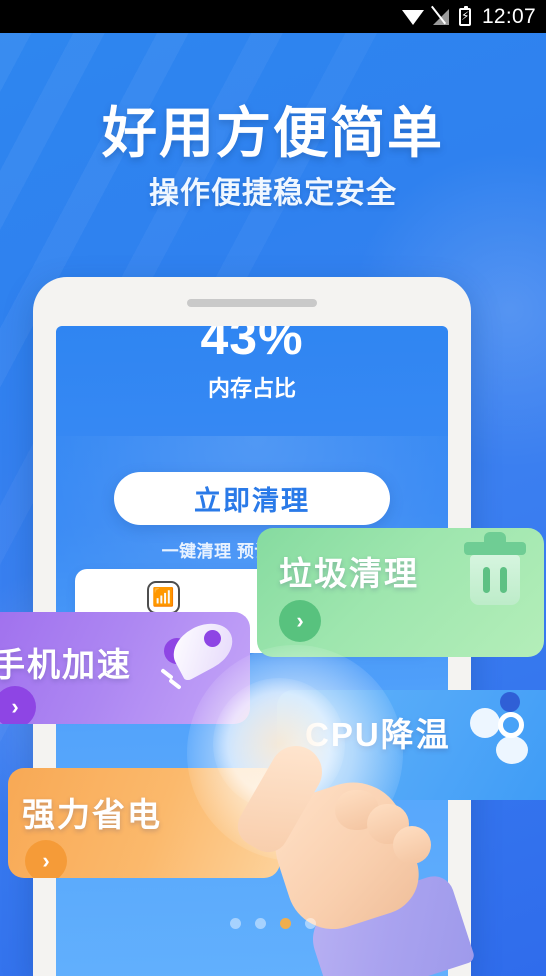 The width and height of the screenshot is (546, 976). What do you see at coordinates (46, 859) in the screenshot?
I see `feature-card-power-save-arrow: ›` at bounding box center [46, 859].